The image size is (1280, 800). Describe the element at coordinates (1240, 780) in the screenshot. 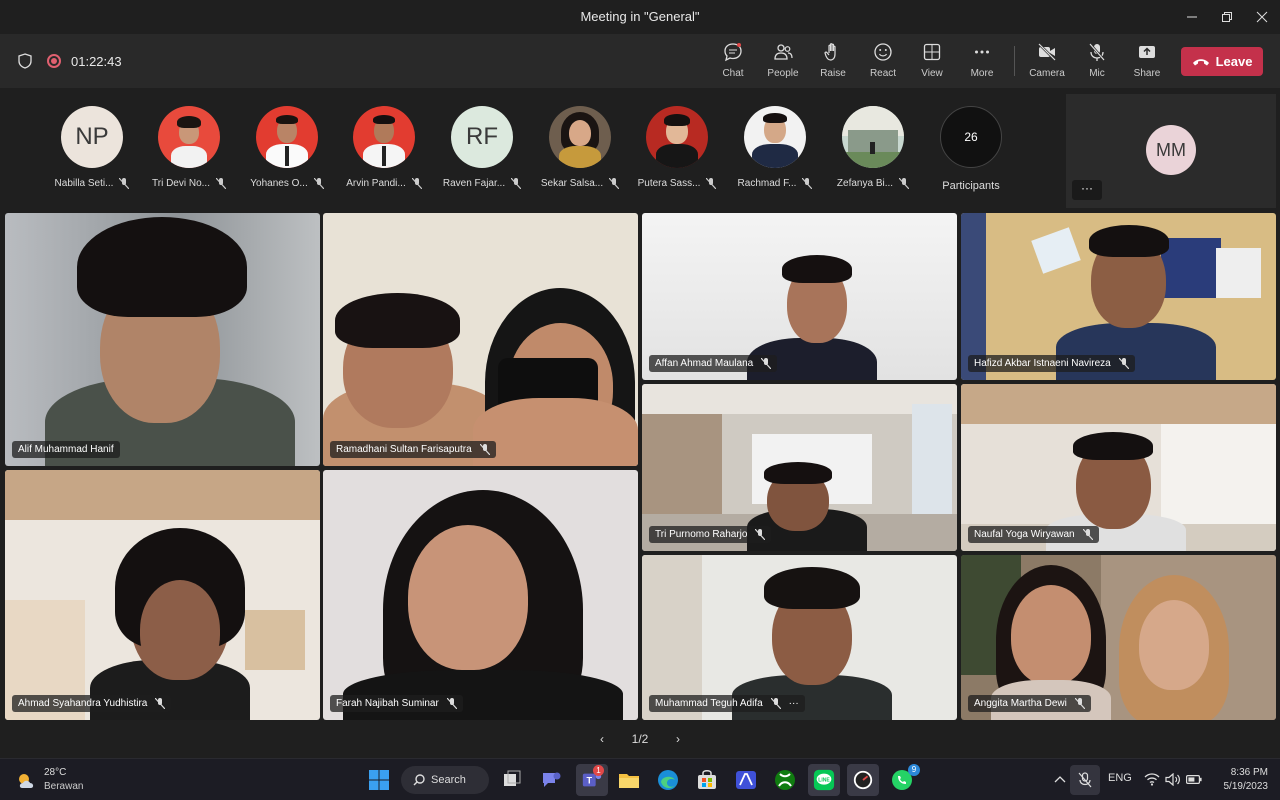

I see `system-clock: 8:36 PM 5/19/2023` at that location.